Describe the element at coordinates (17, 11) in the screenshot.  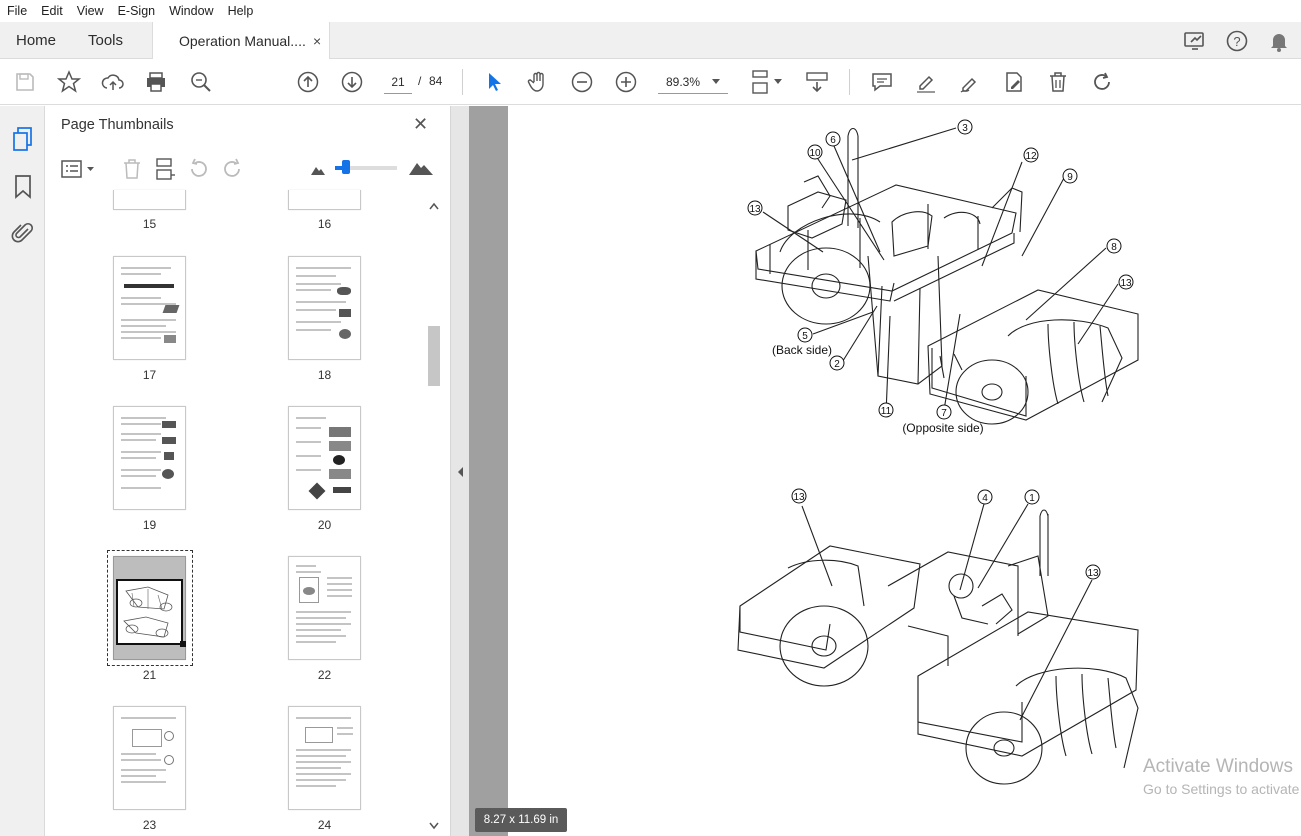
I see `menu-file: File` at that location.